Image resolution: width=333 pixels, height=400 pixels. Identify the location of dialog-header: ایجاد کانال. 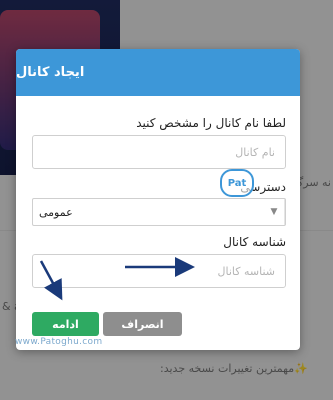
(158, 72).